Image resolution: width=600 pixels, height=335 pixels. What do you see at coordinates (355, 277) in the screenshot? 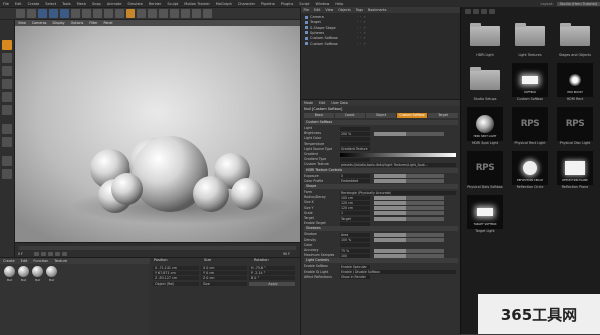
I see `attribute-field: Show in Render` at bounding box center [355, 277].